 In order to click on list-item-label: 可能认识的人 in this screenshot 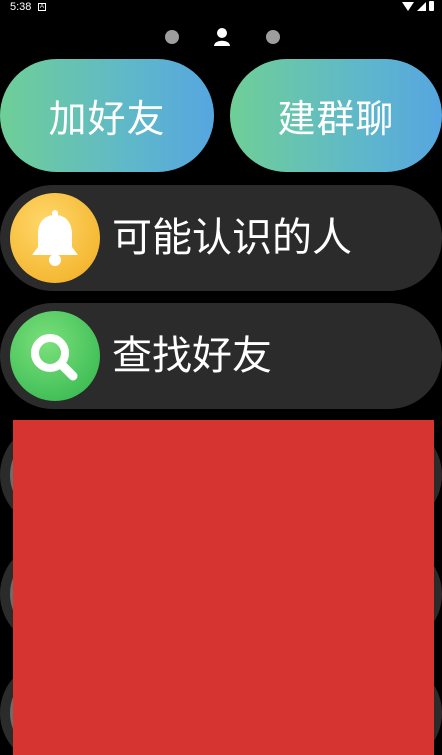, I will do `click(232, 238)`.